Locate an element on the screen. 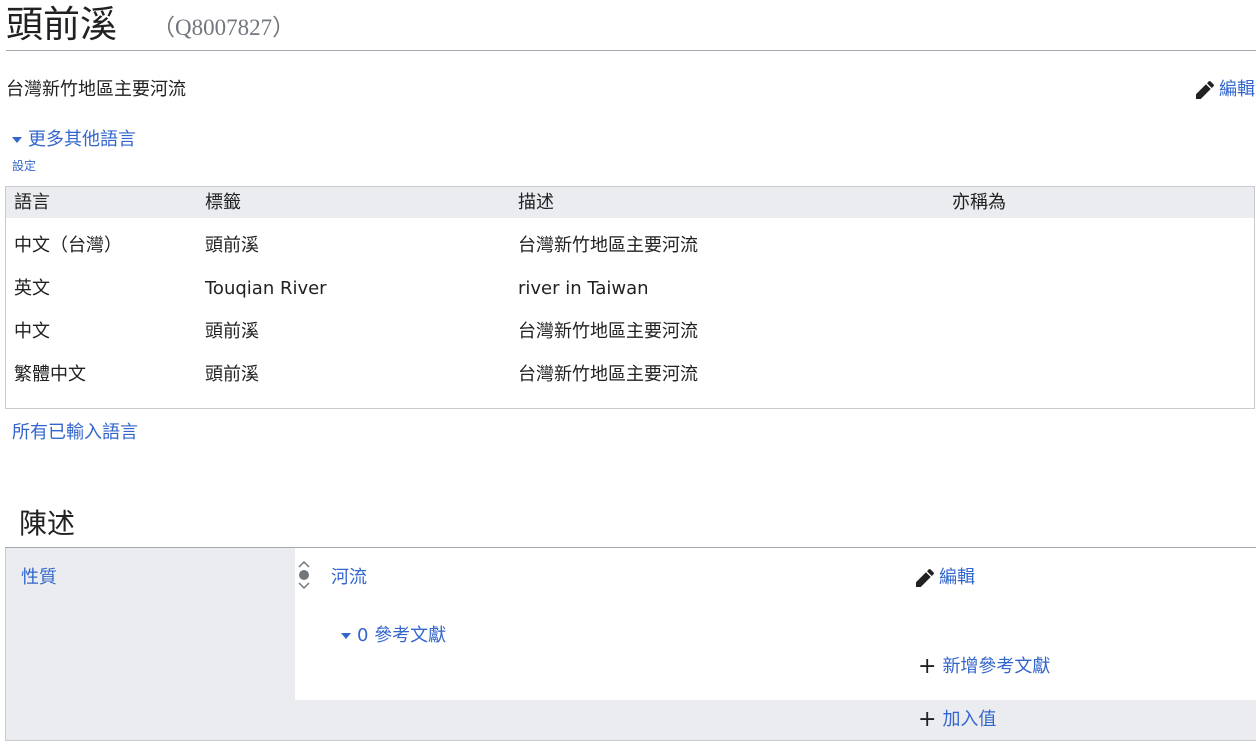 The height and width of the screenshot is (742, 1256). references-label: 0 參考文獻 is located at coordinates (402, 635).